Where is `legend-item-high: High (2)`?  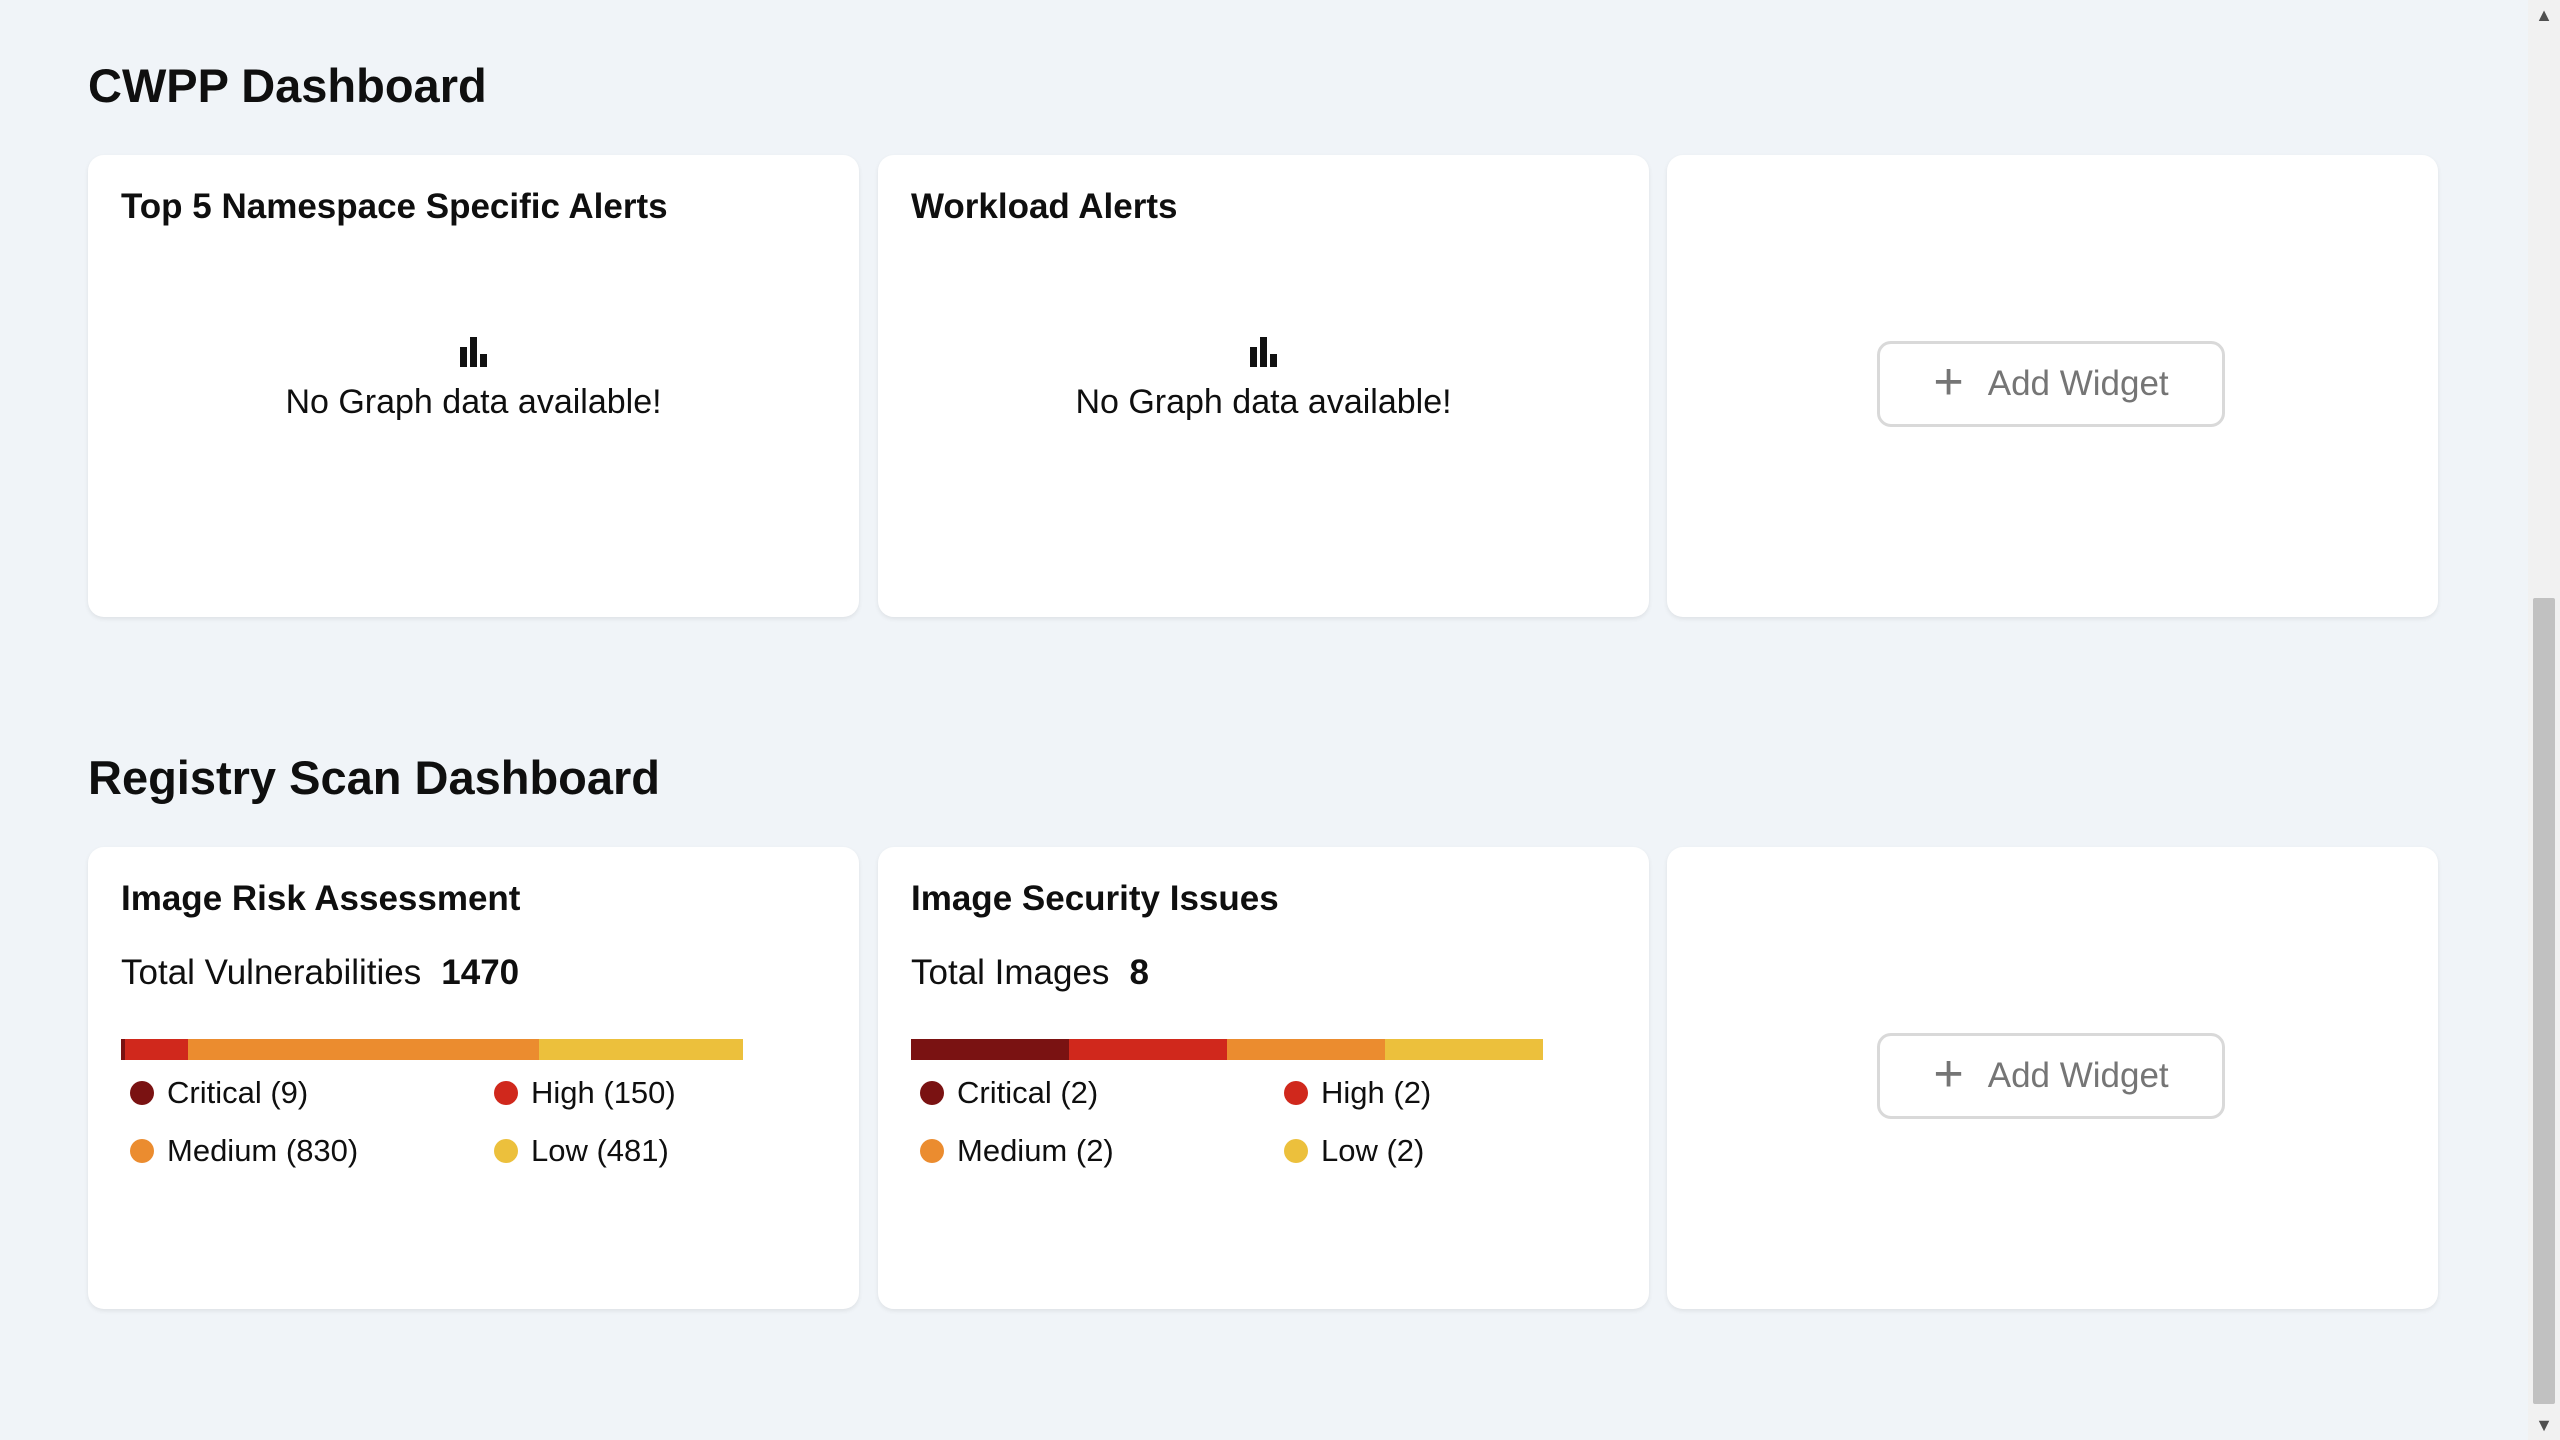 legend-item-high: High (2) is located at coordinates (1357, 1092).